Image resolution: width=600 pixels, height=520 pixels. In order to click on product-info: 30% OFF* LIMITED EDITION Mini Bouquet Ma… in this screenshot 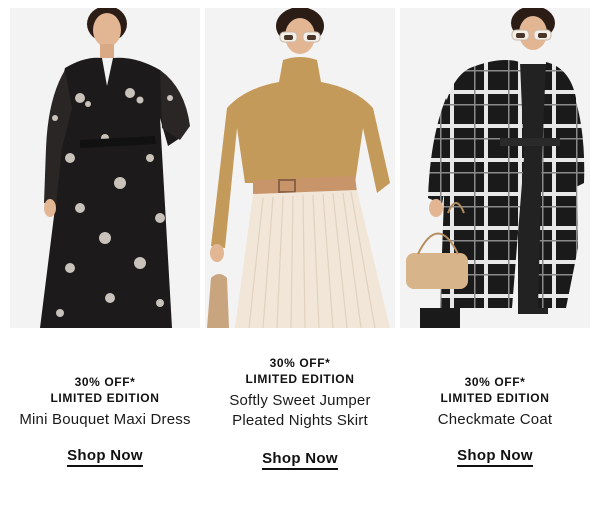, I will do `click(105, 420)`.